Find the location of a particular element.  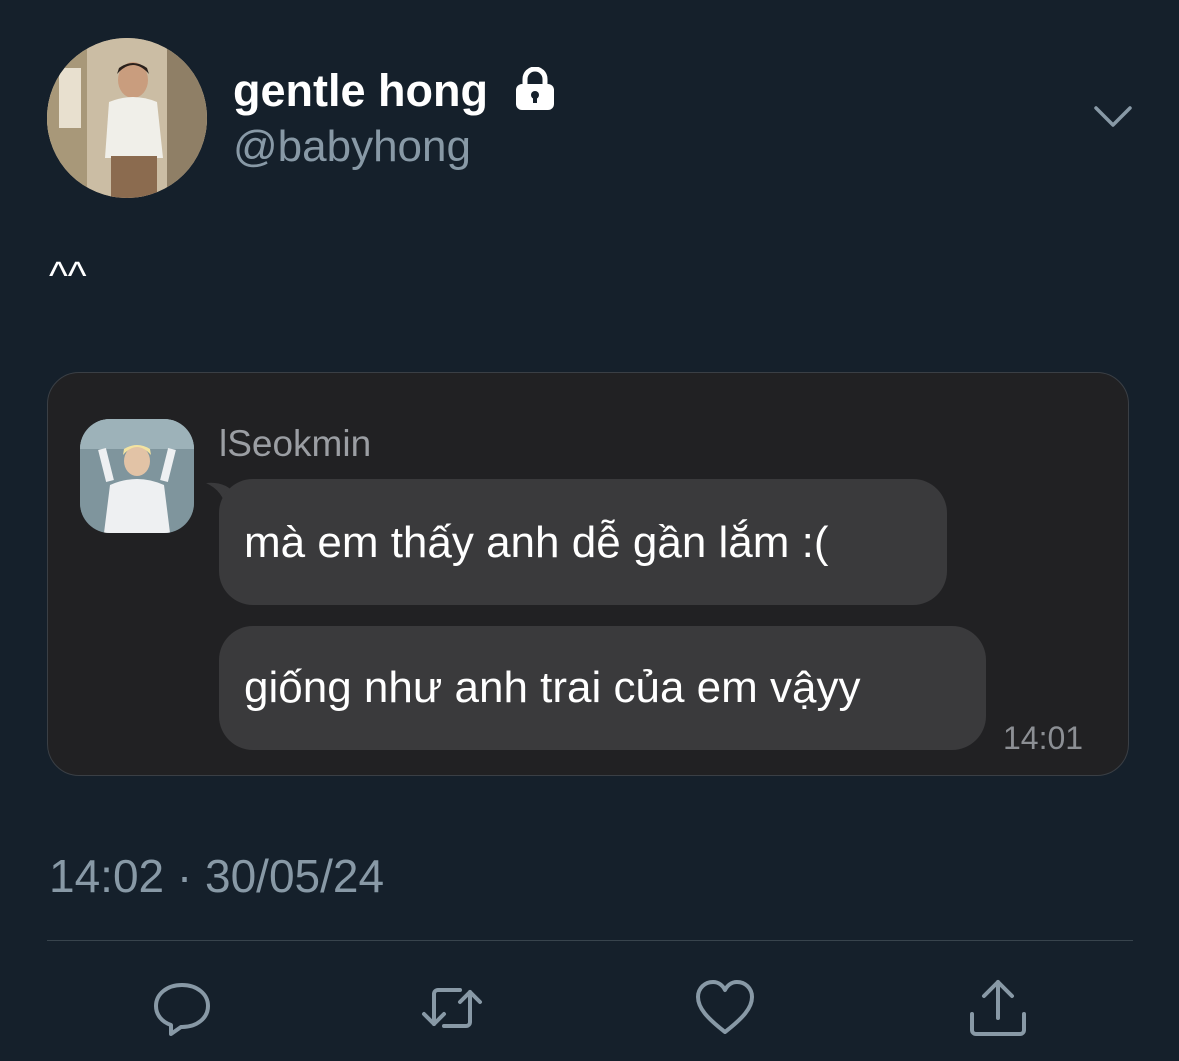

sender-avatar is located at coordinates (137, 476).